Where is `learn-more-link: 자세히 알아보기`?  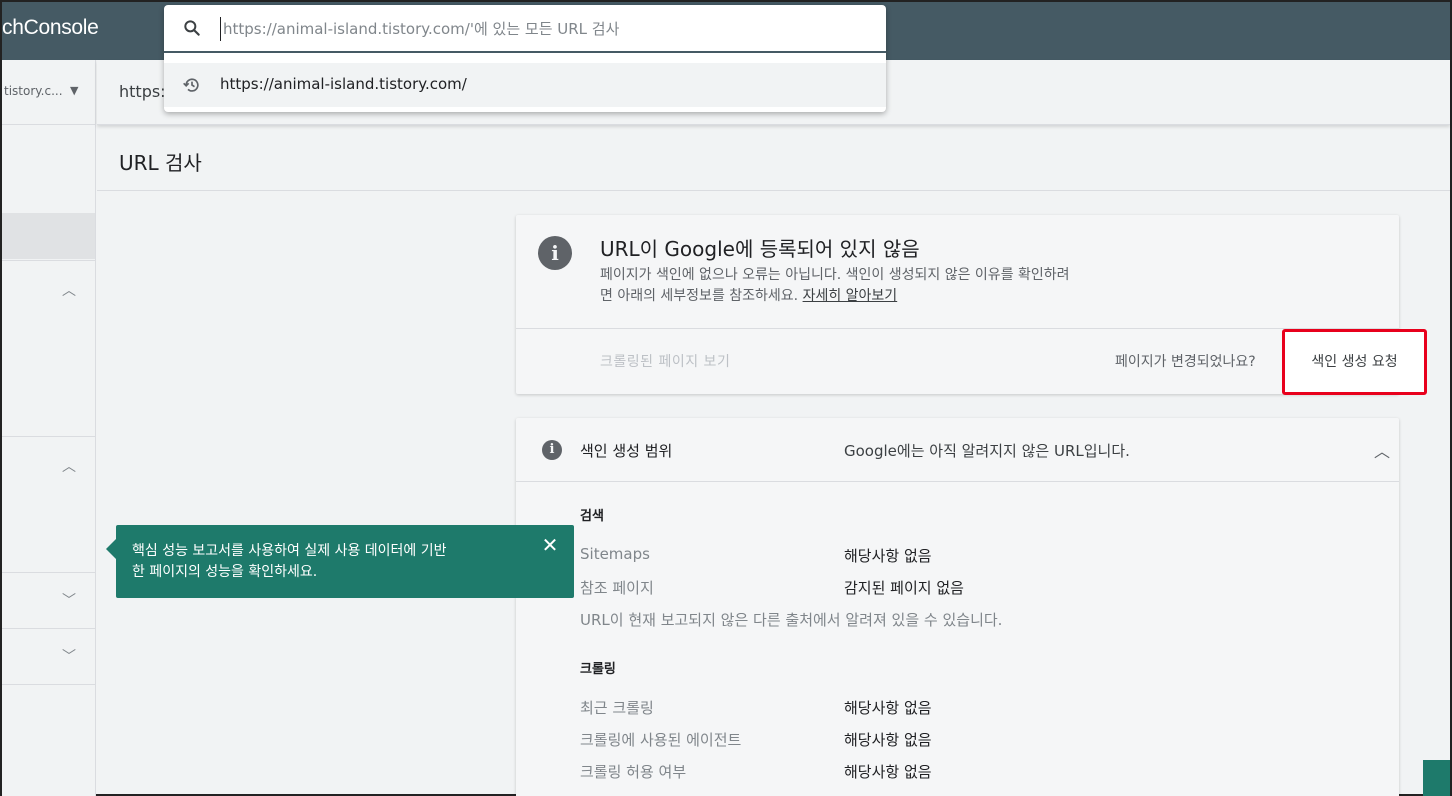
learn-more-link: 자세히 알아보기 is located at coordinates (850, 296).